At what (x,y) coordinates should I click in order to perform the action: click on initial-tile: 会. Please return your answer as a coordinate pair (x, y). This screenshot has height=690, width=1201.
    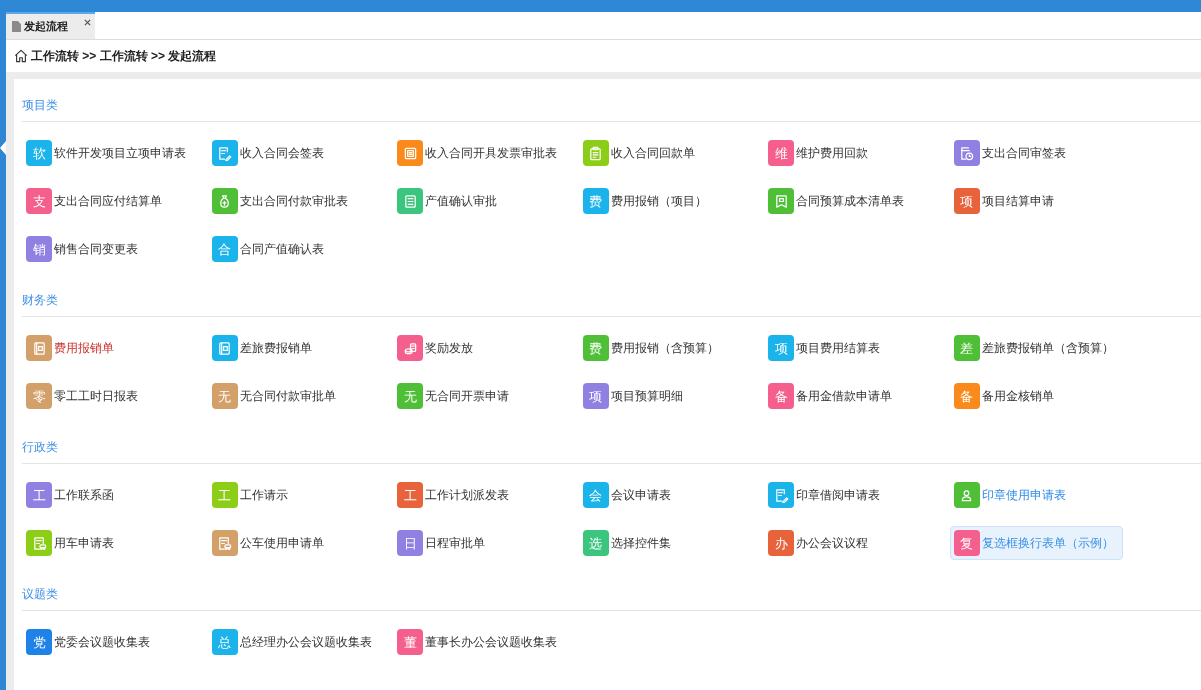
    Looking at the image, I should click on (595, 495).